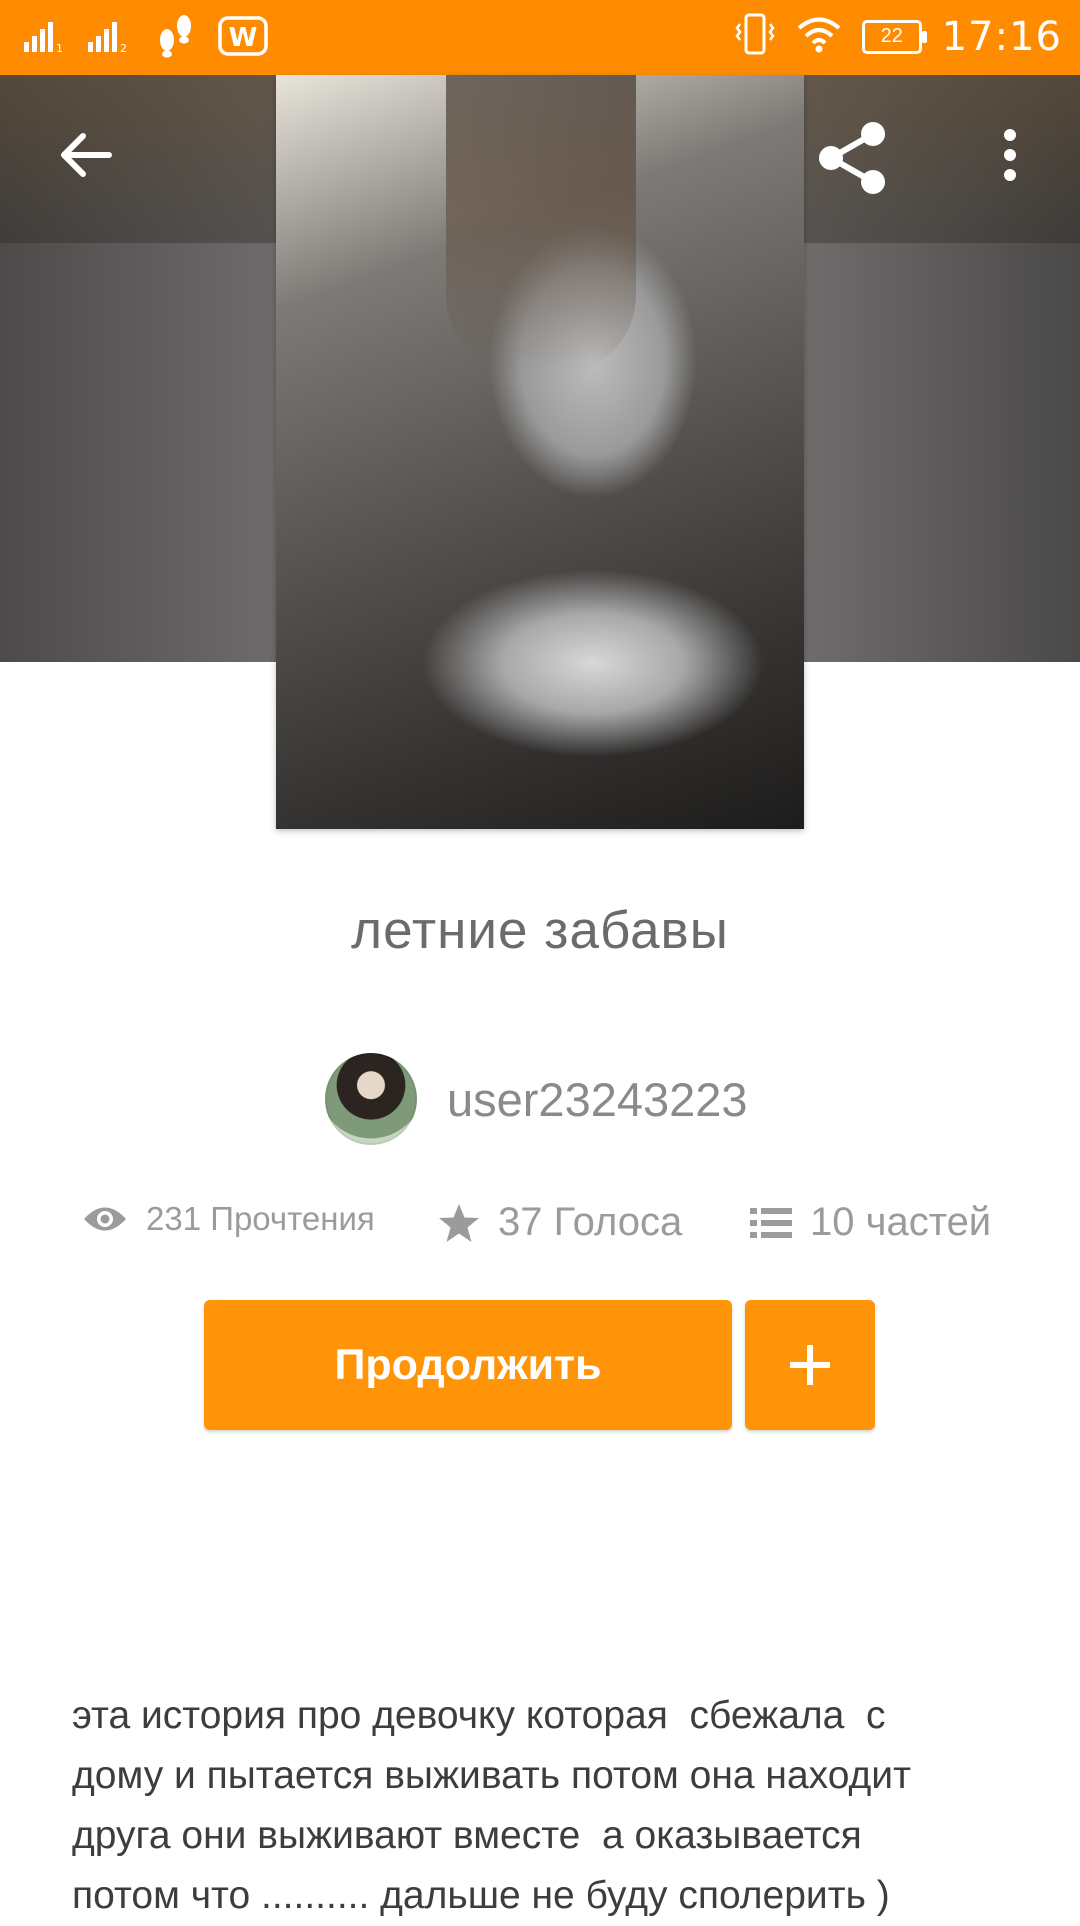 The height and width of the screenshot is (1926, 1080). What do you see at coordinates (771, 1222) in the screenshot?
I see `list-icon` at bounding box center [771, 1222].